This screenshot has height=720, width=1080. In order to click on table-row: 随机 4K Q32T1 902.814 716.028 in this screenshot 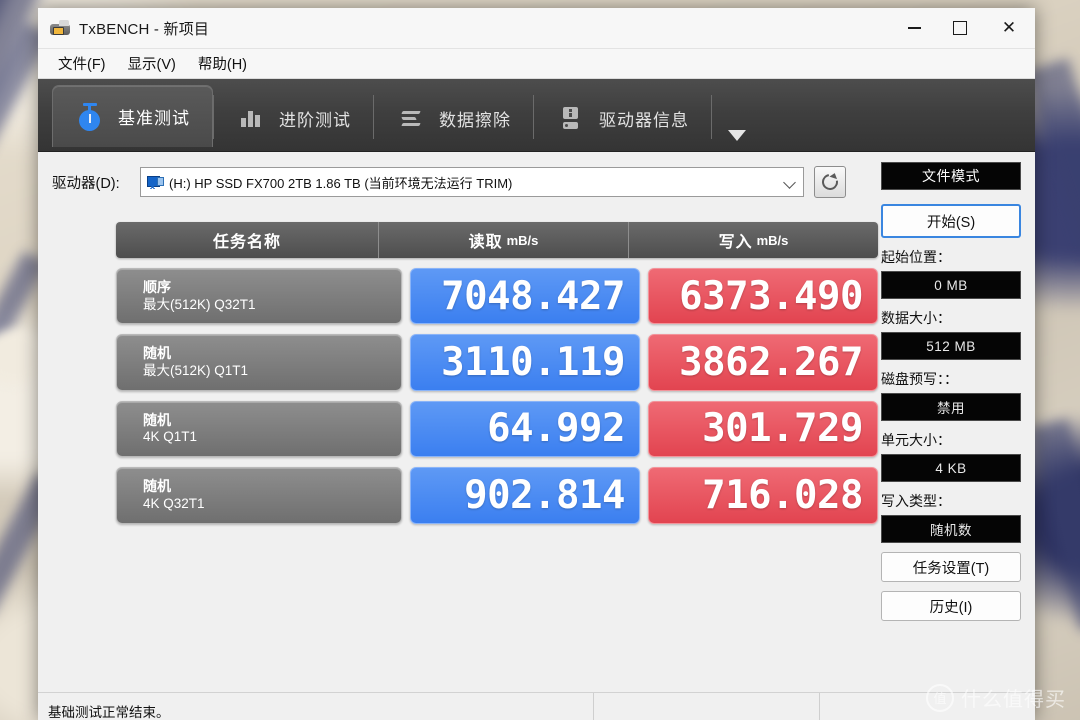, I will do `click(497, 495)`.